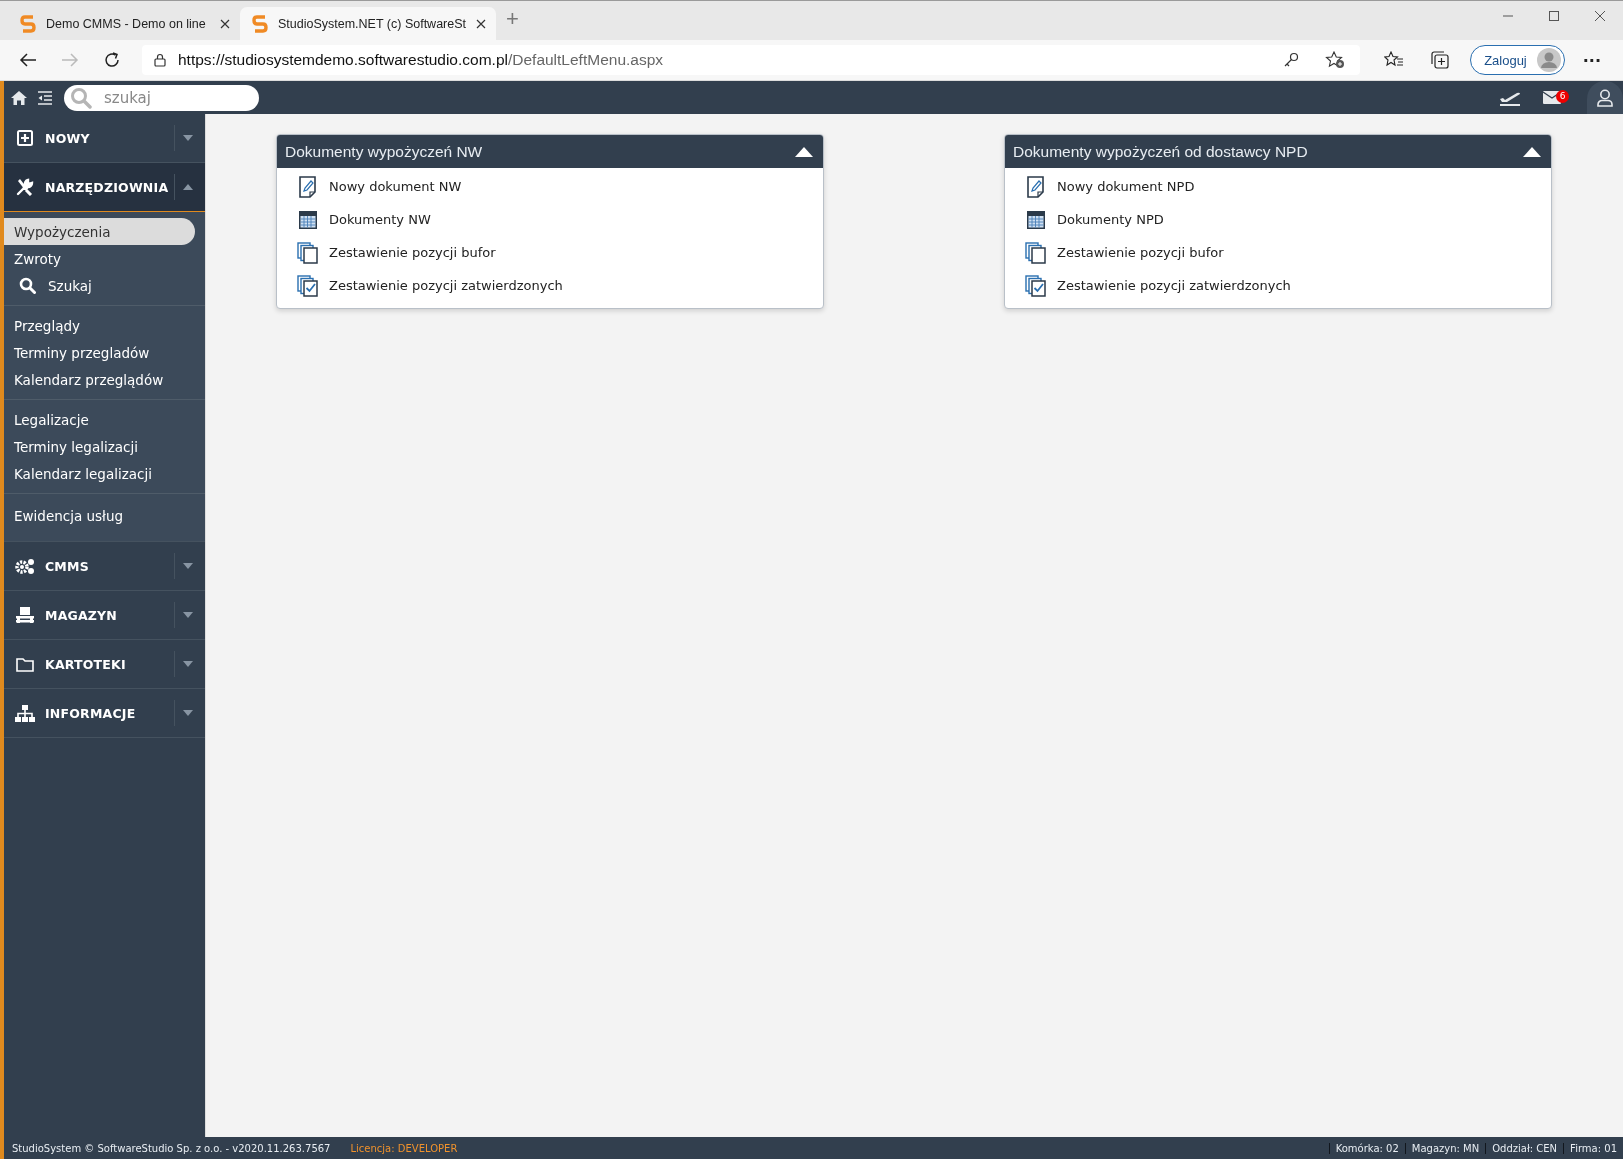 This screenshot has width=1623, height=1159. What do you see at coordinates (25, 664) in the screenshot?
I see `folder-icon` at bounding box center [25, 664].